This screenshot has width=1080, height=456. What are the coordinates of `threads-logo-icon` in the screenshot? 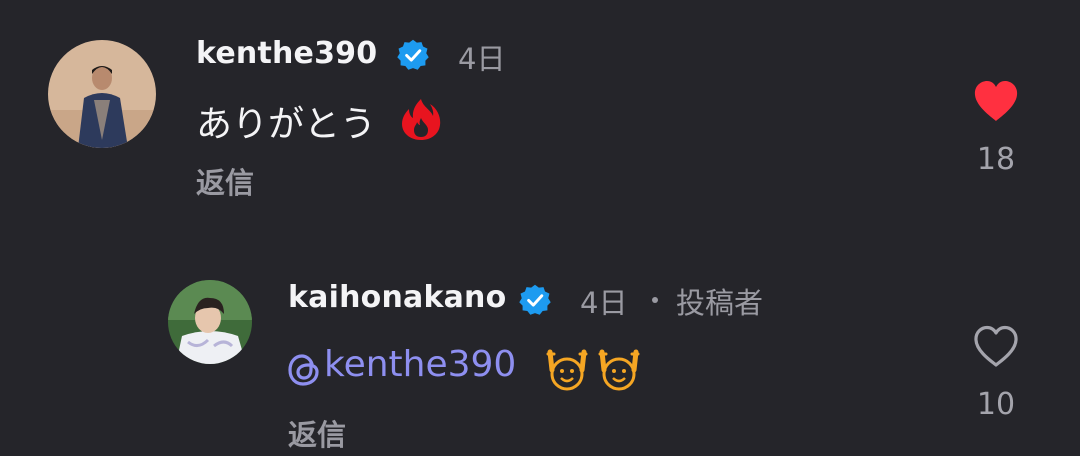 It's located at (303, 370).